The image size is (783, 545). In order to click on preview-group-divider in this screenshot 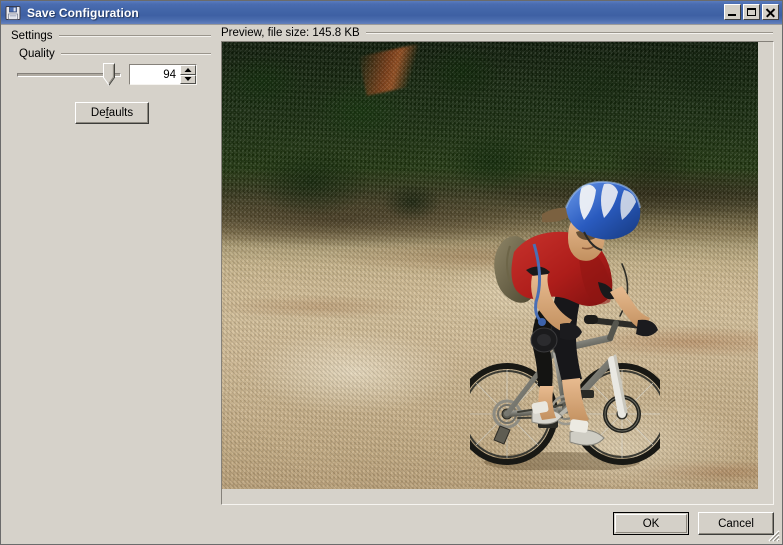, I will do `click(569, 33)`.